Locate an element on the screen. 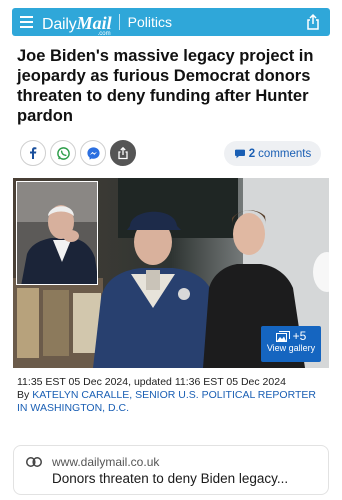 This screenshot has height=500, width=342. whatsapp-icon is located at coordinates (63, 153).